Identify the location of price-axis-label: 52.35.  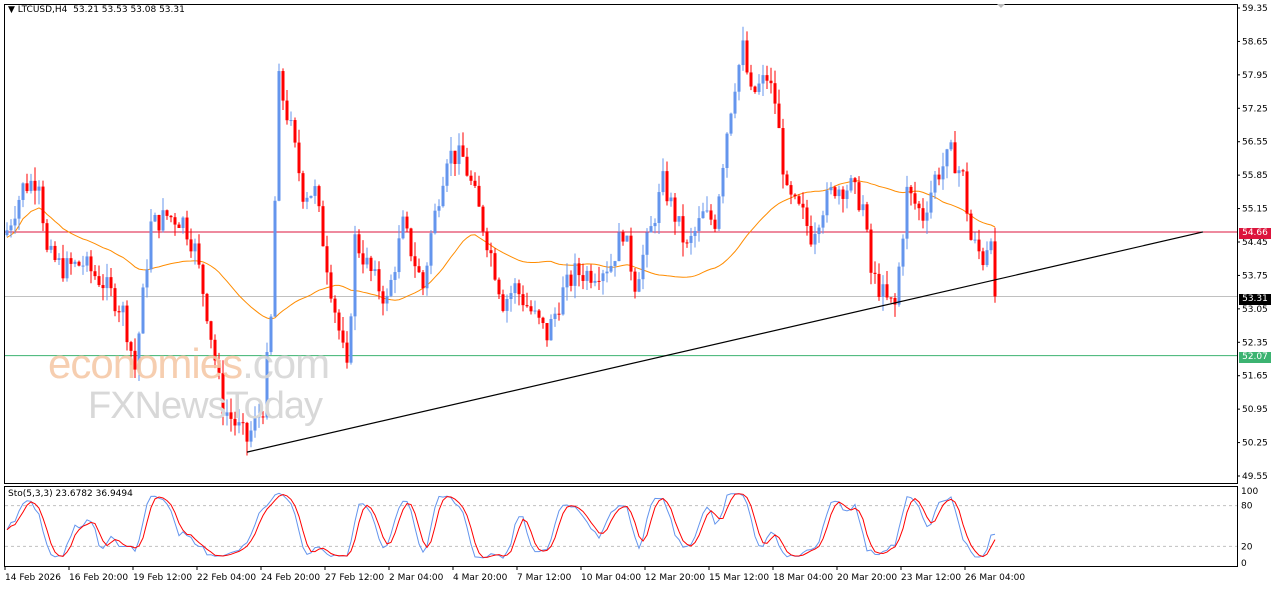
(1255, 343).